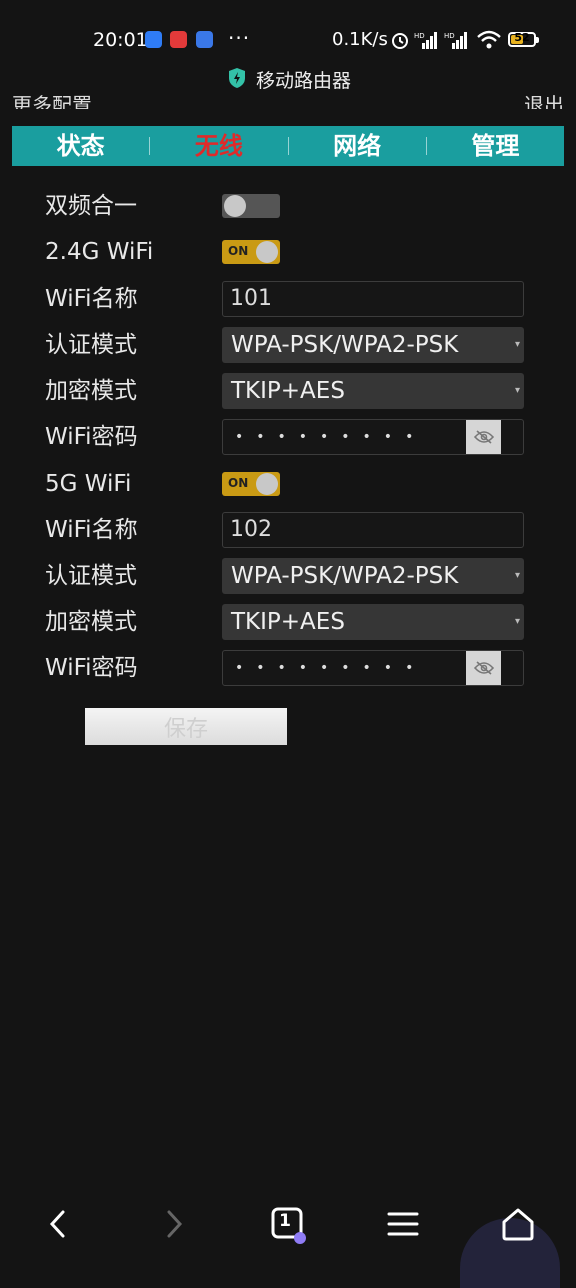  Describe the element at coordinates (360, 39) in the screenshot. I see `network-speed: 0.1K/s` at that location.